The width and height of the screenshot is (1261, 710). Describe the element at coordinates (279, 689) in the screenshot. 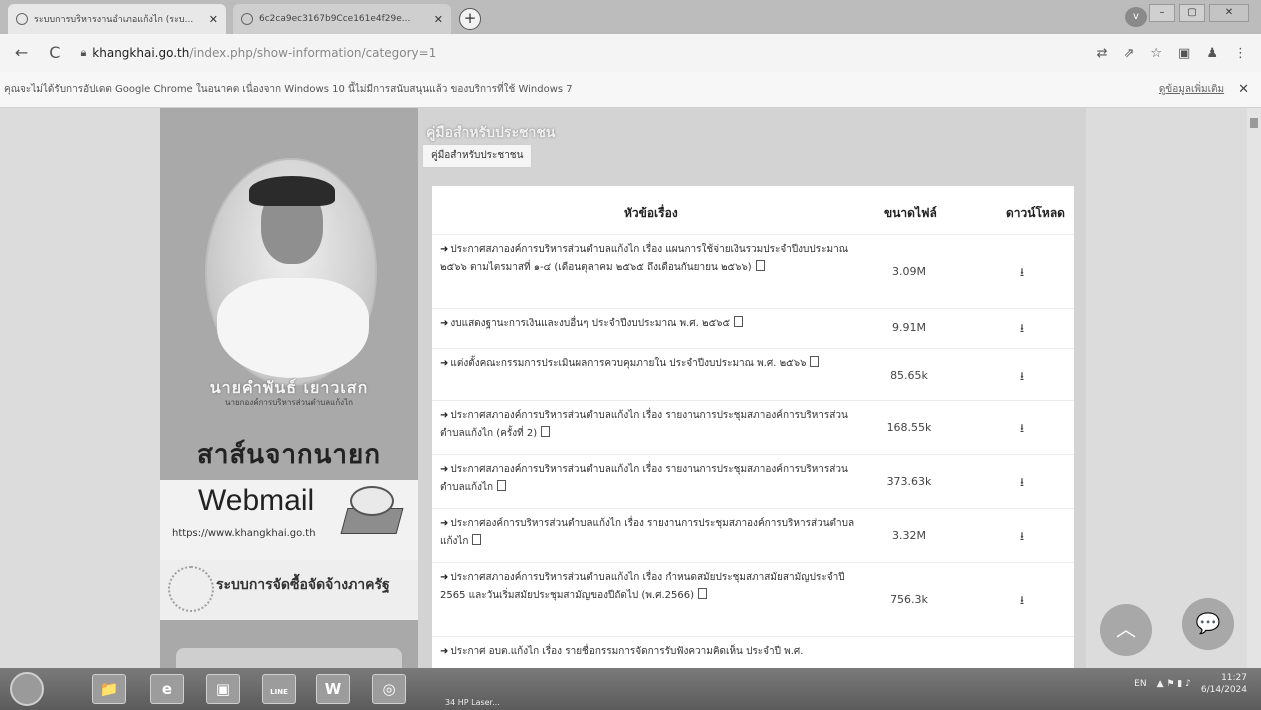

I see `line-app-icon: LINE` at that location.